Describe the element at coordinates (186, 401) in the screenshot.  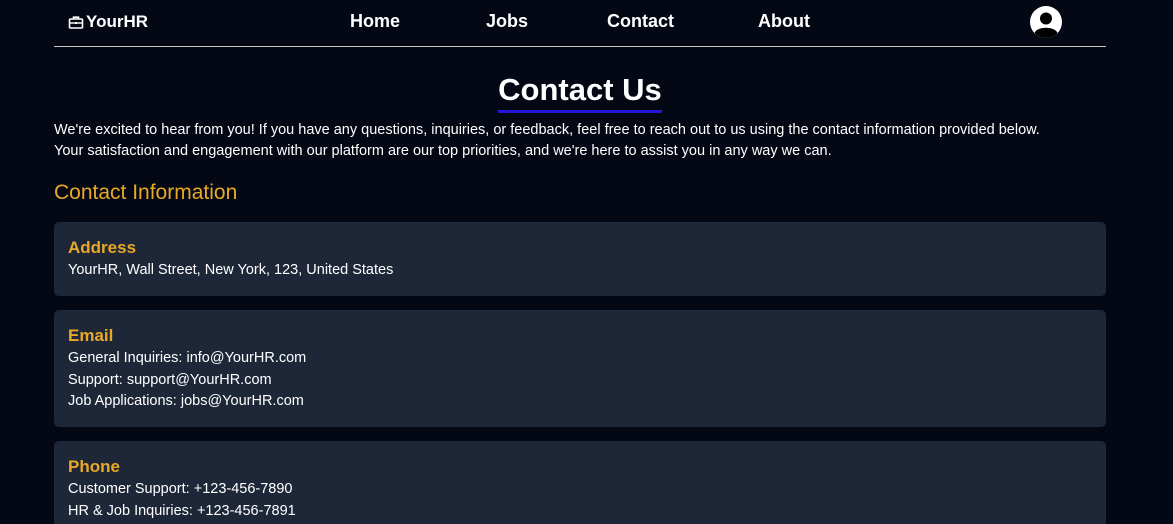
I see `email-jobs: Job Applications: jobs@YourHR.com` at that location.